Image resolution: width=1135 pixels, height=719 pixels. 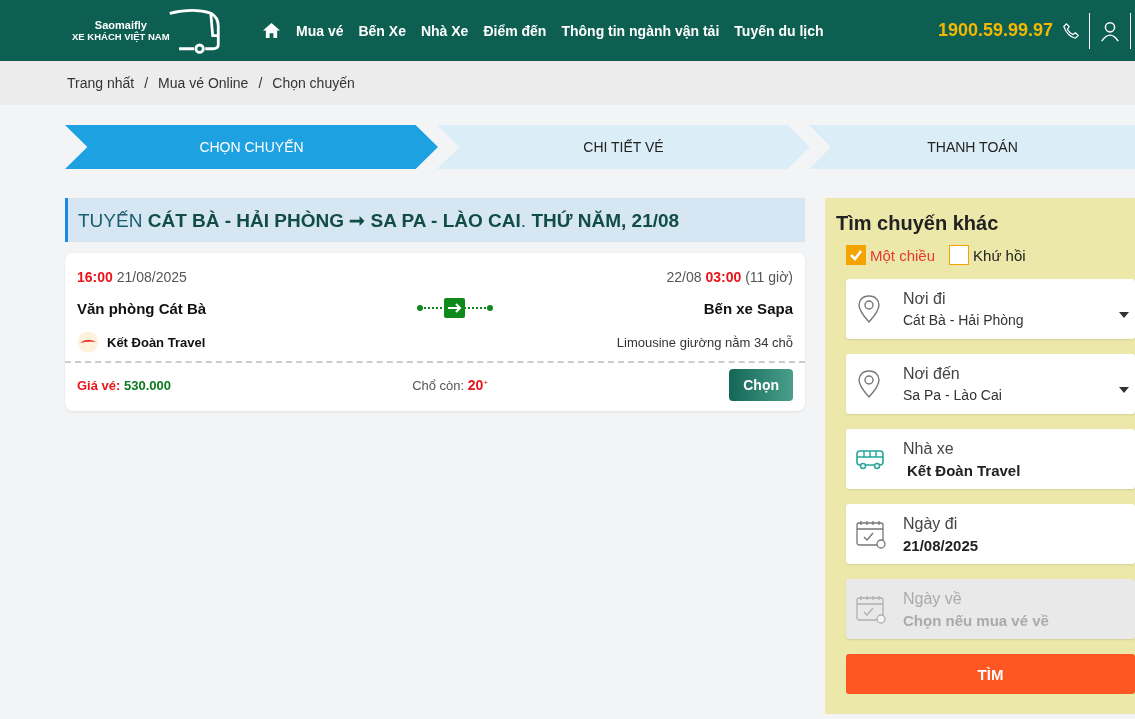 What do you see at coordinates (1110, 30) in the screenshot?
I see `user-icon` at bounding box center [1110, 30].